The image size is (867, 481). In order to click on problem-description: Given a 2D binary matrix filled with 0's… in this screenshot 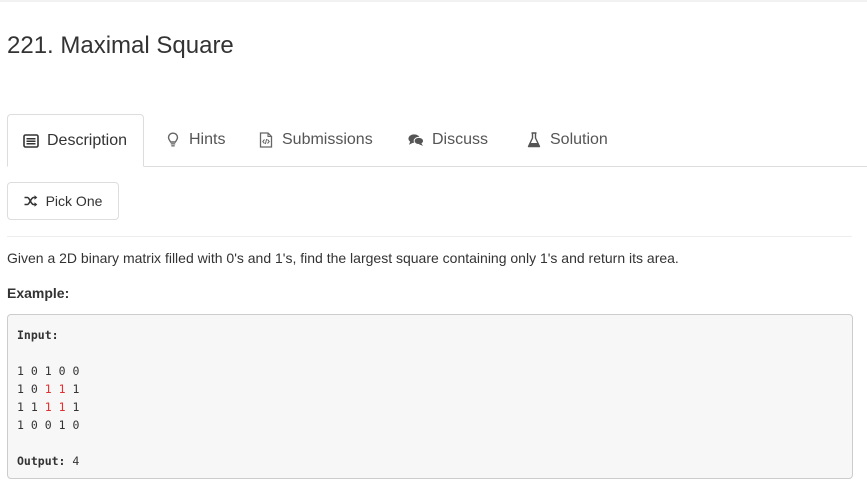, I will do `click(343, 258)`.